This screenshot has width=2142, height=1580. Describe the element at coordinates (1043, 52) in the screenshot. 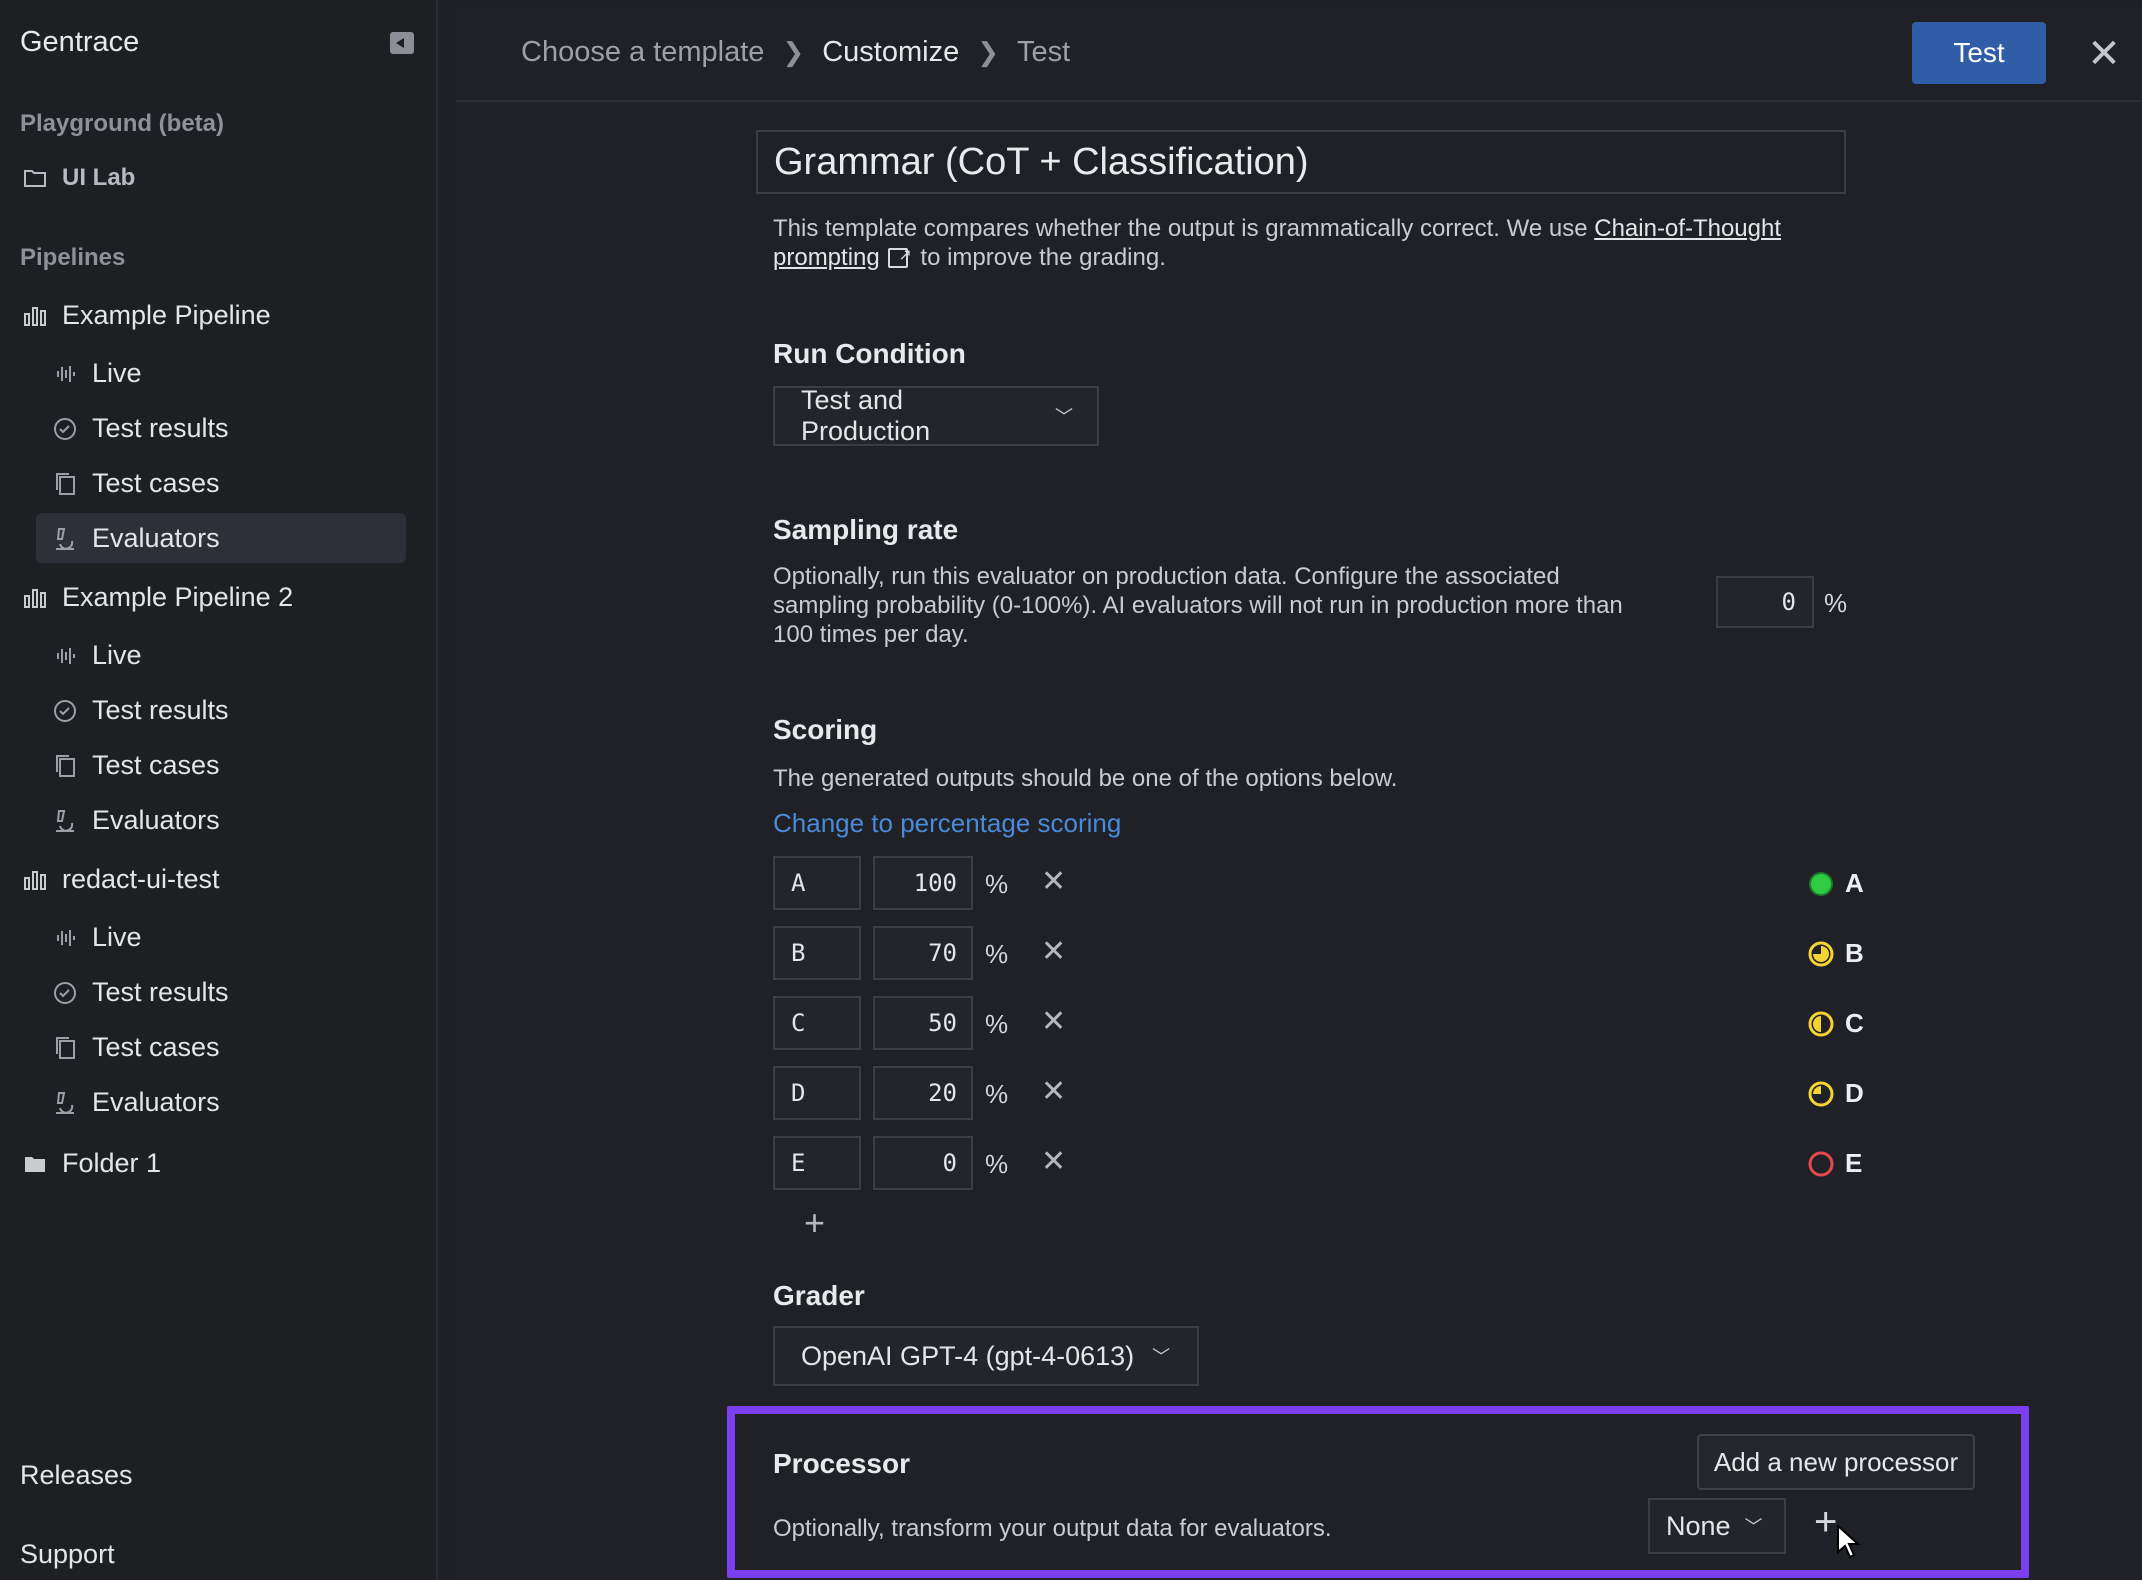

I see `breadcrumb-test: Test` at that location.